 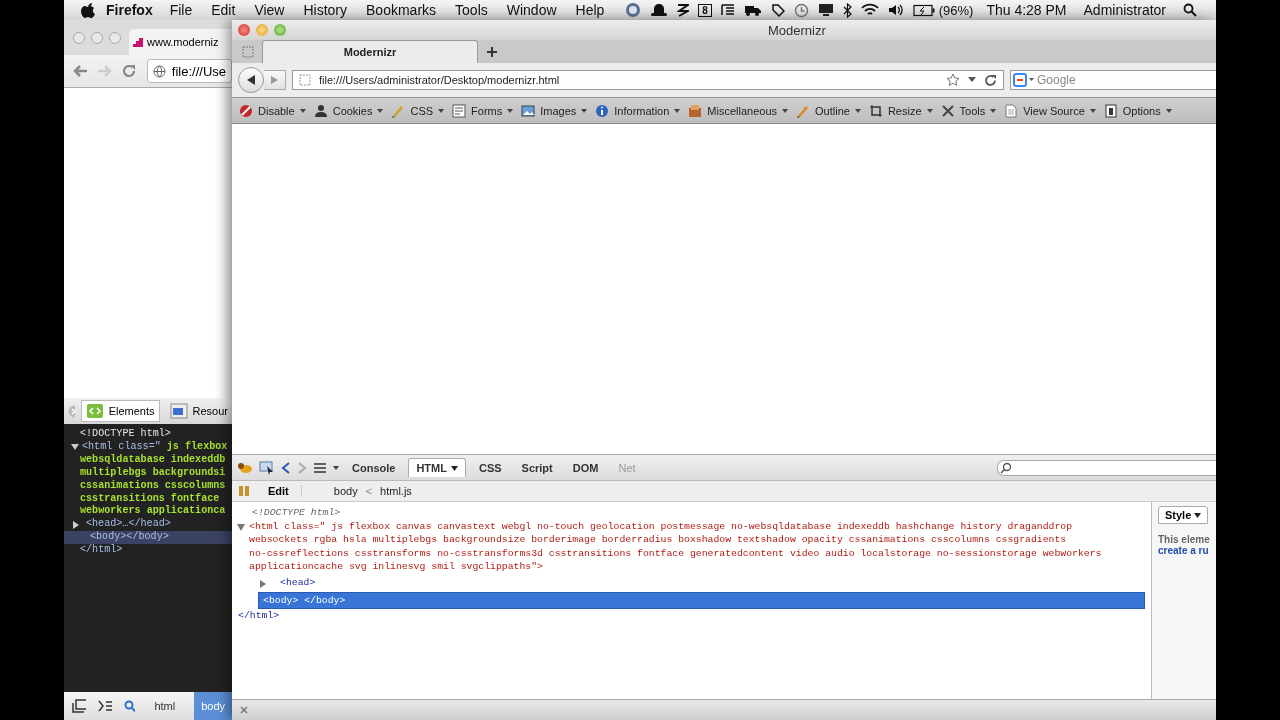 What do you see at coordinates (1124, 10) in the screenshot?
I see `user-menu: Administrator` at bounding box center [1124, 10].